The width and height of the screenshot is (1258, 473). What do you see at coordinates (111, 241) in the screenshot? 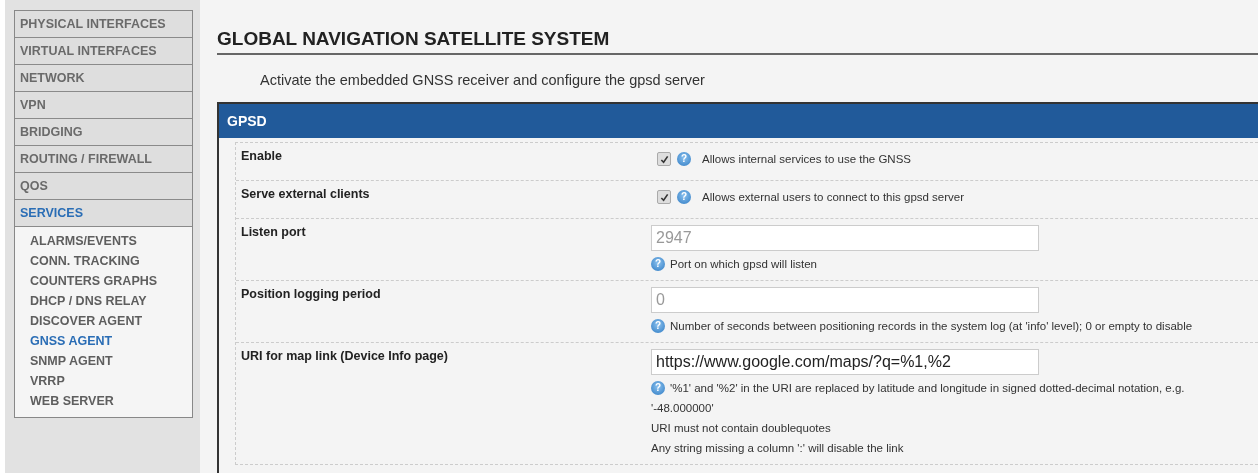
I see `submenu-item: ALARMS/EVENTS` at bounding box center [111, 241].